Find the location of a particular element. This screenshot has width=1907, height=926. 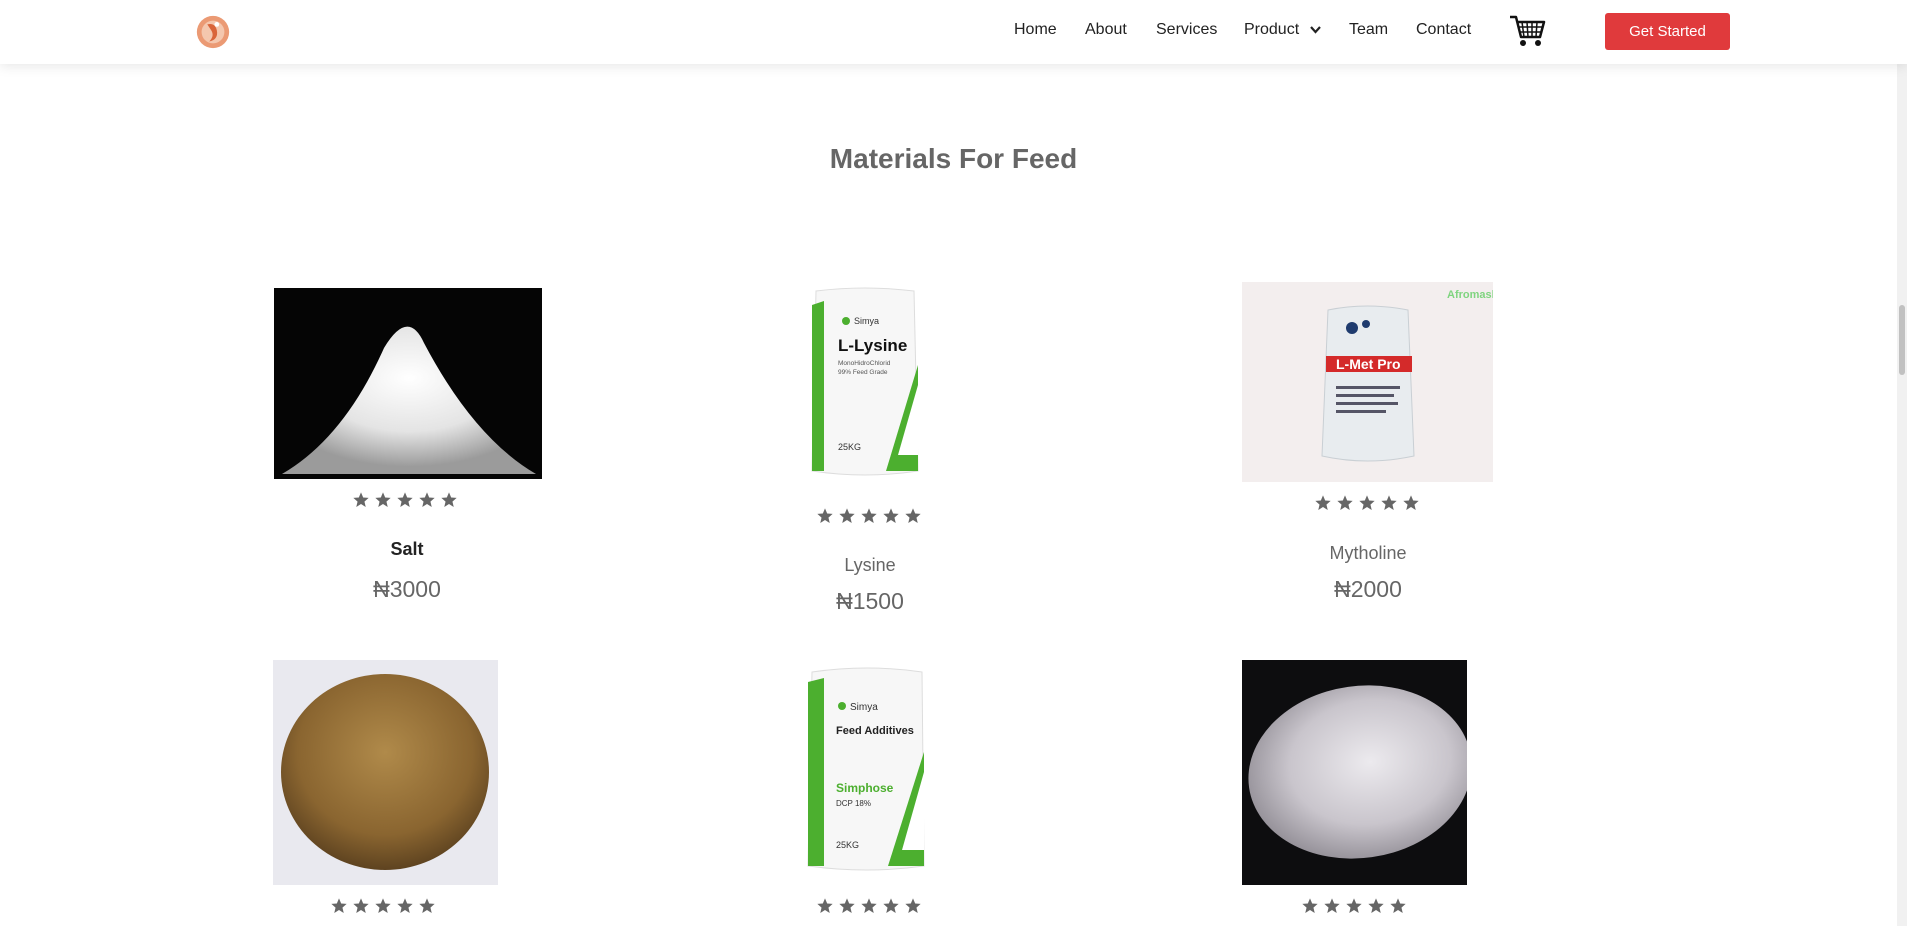

section-title: Materials For Feed is located at coordinates (953, 158).